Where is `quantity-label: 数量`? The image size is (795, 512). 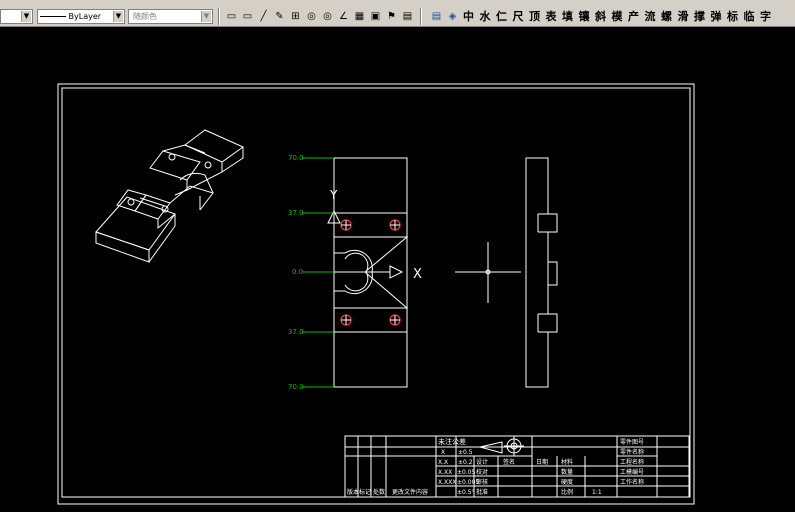
quantity-label: 数量 is located at coordinates (567, 472).